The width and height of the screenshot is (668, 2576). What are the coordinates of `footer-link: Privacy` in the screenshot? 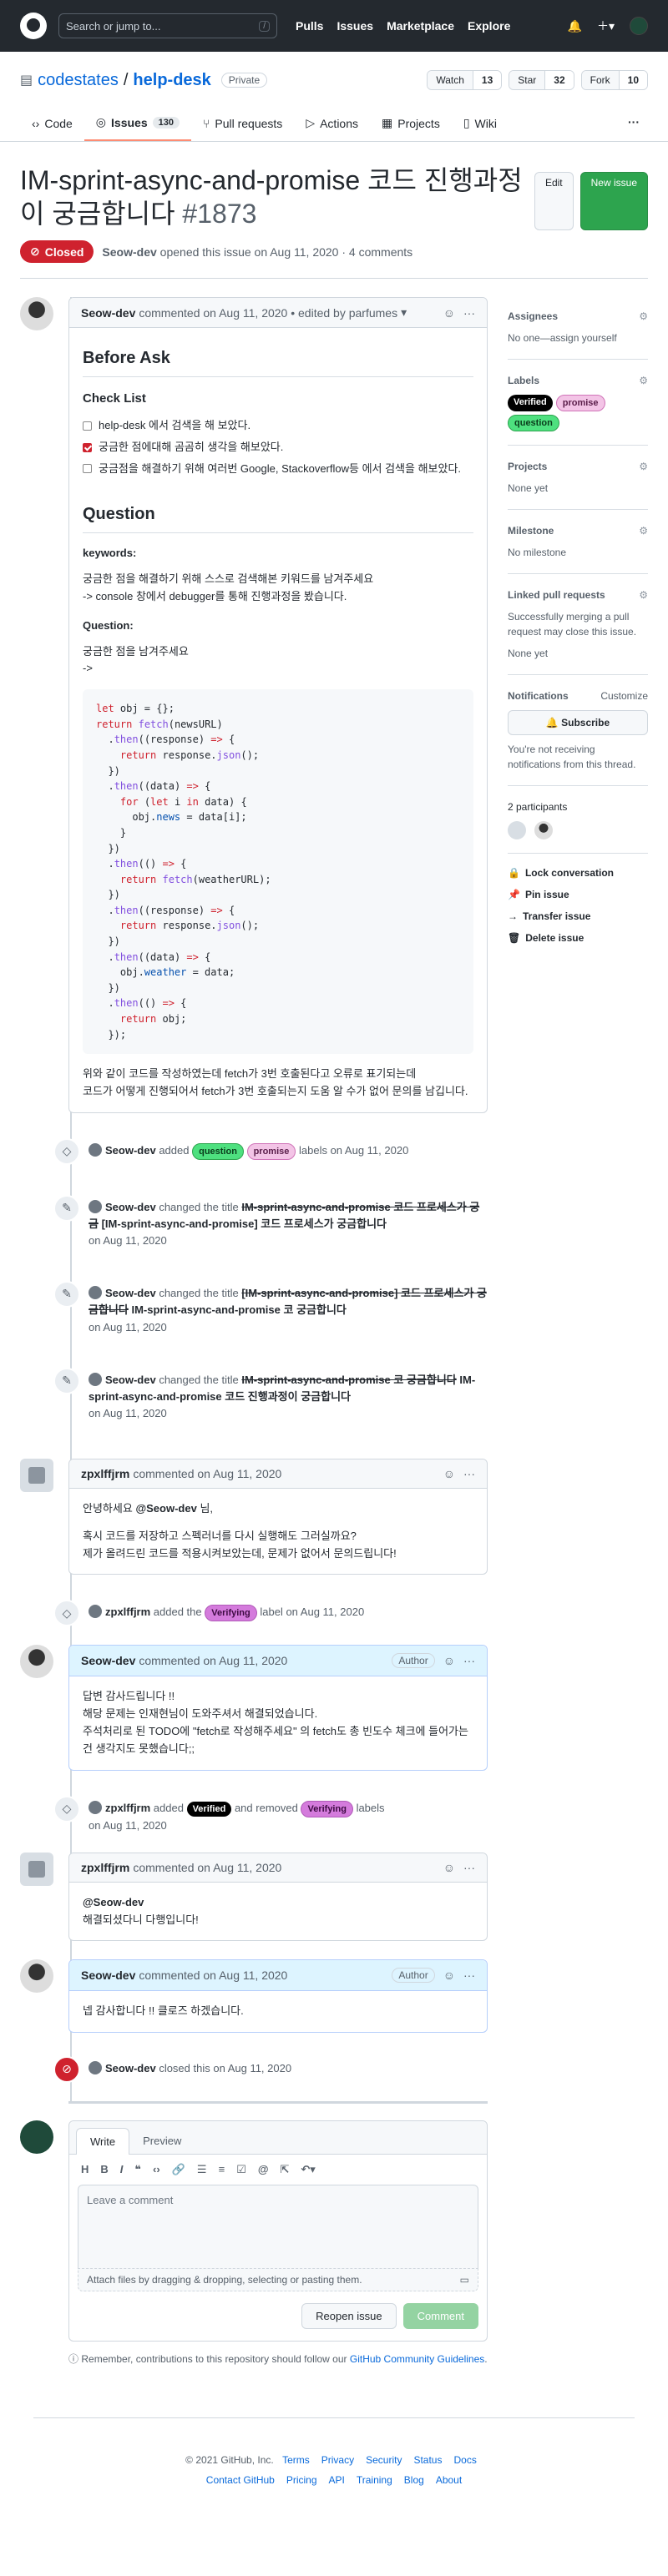 It's located at (337, 2460).